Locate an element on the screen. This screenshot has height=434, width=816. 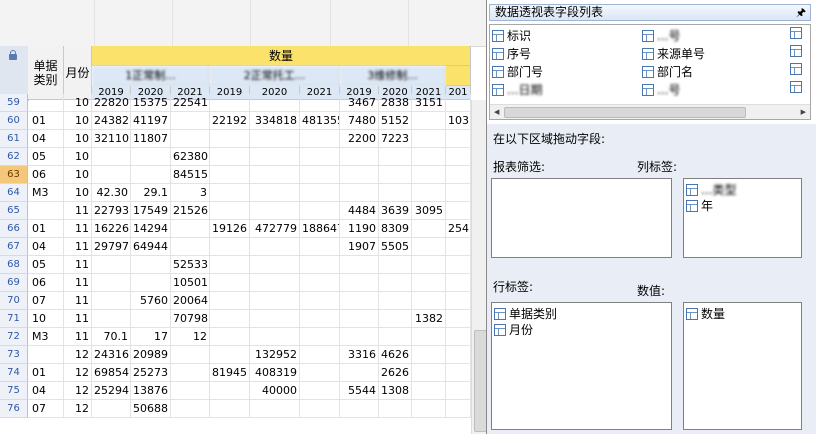
select-all-corner is located at coordinates (14, 73).